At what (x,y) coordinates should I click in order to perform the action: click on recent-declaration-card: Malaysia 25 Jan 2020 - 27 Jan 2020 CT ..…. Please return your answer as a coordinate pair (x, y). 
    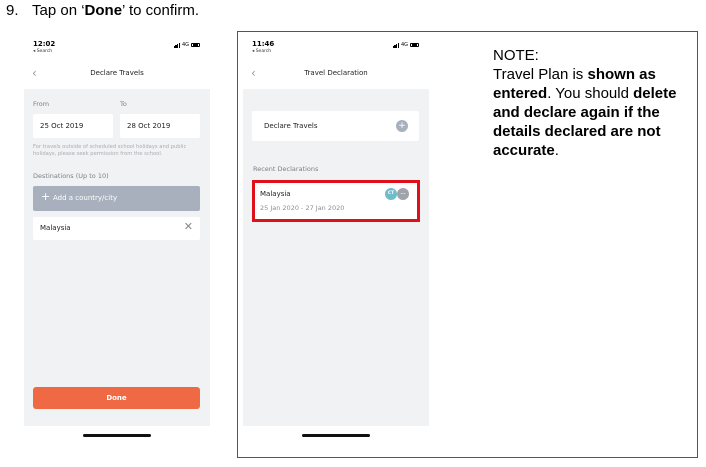
    Looking at the image, I should click on (336, 201).